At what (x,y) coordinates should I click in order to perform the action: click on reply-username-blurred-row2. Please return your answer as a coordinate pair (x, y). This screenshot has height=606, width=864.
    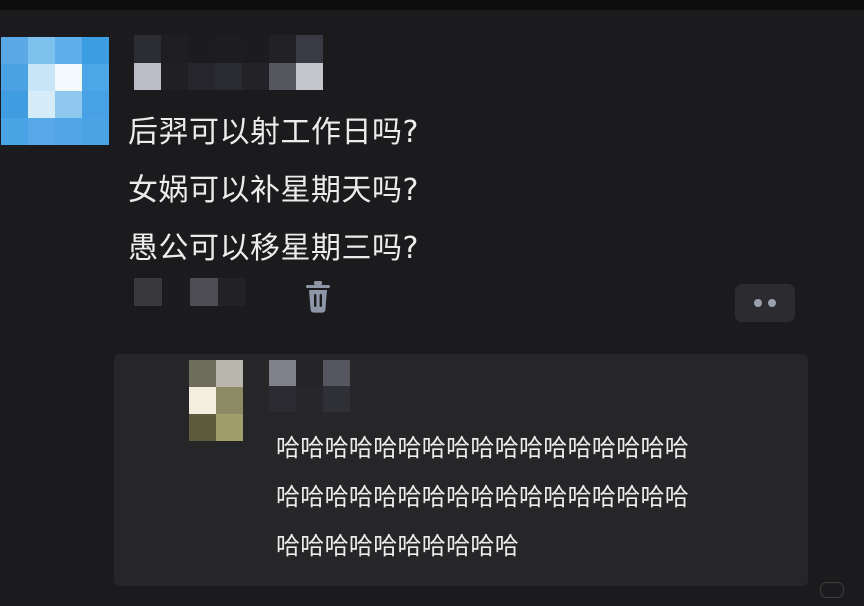
    Looking at the image, I should click on (309, 399).